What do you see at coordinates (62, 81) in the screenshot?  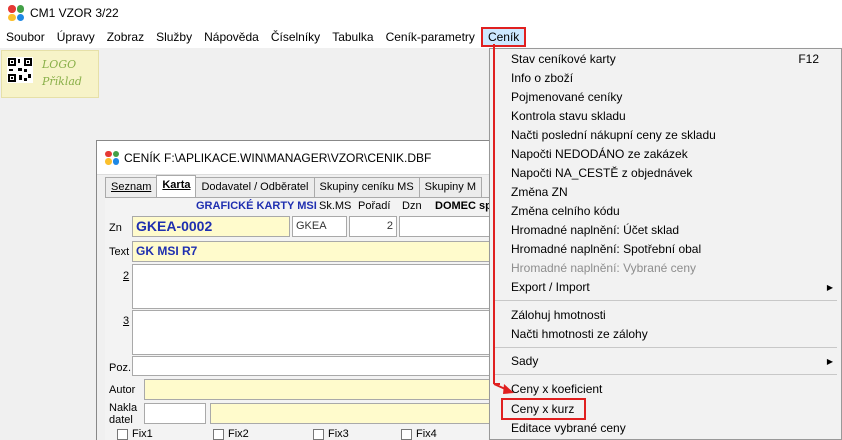 I see `logo-line2: Příklad` at bounding box center [62, 81].